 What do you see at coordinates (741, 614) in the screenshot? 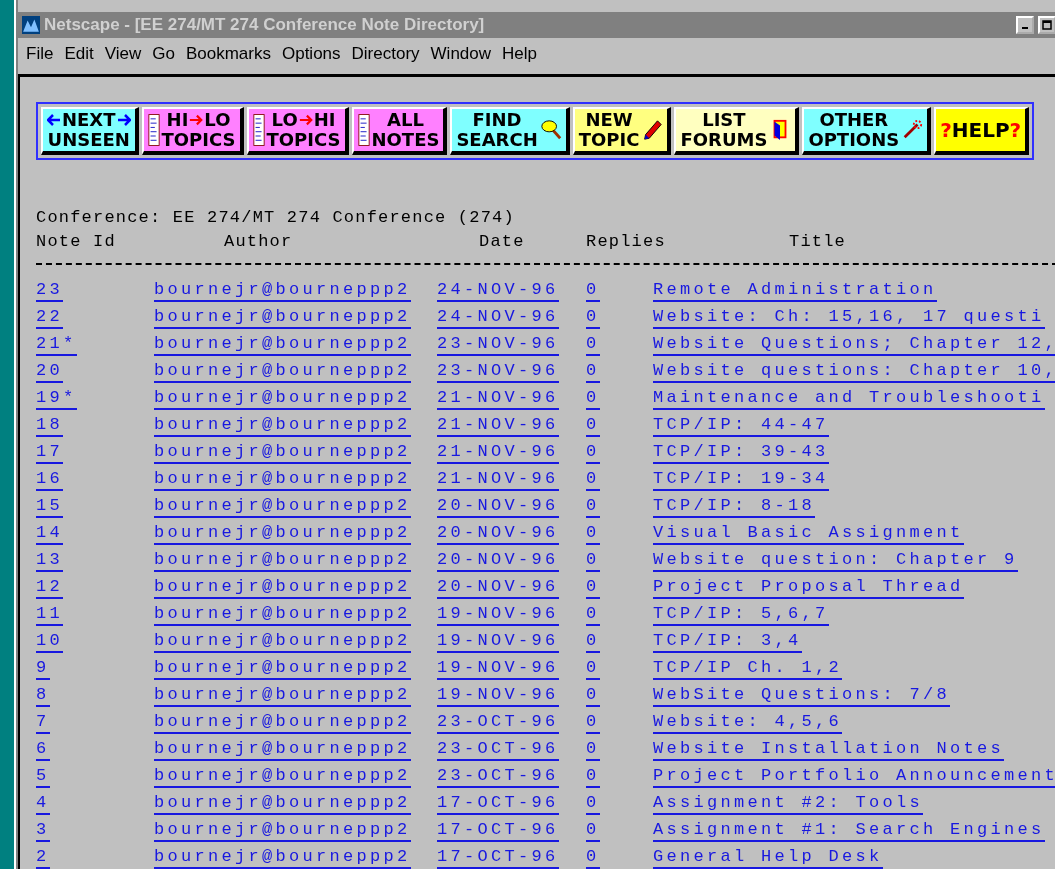
I see `title-link: TCP/IP: 5,6,7` at bounding box center [741, 614].